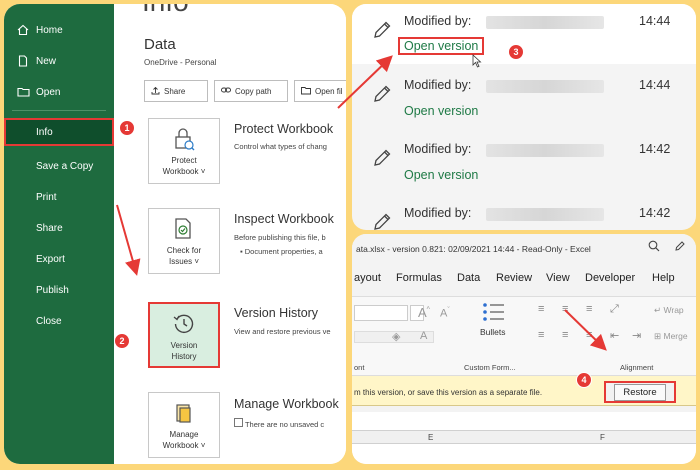 This screenshot has height=470, width=700. Describe the element at coordinates (367, 278) in the screenshot. I see `tab-page-layout: ayout` at that location.